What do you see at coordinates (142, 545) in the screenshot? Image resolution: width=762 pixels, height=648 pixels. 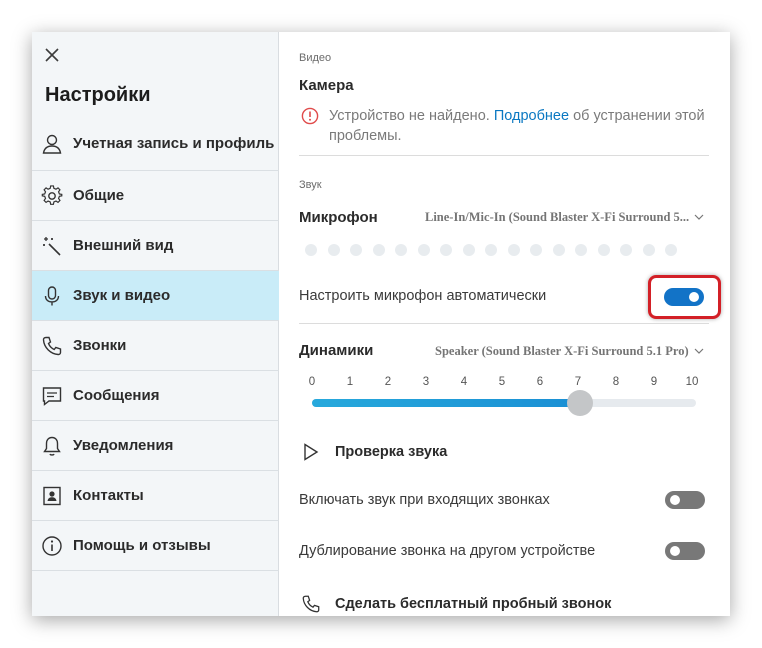 I see `sidebar-item-label: Помощь и отзывы` at bounding box center [142, 545].